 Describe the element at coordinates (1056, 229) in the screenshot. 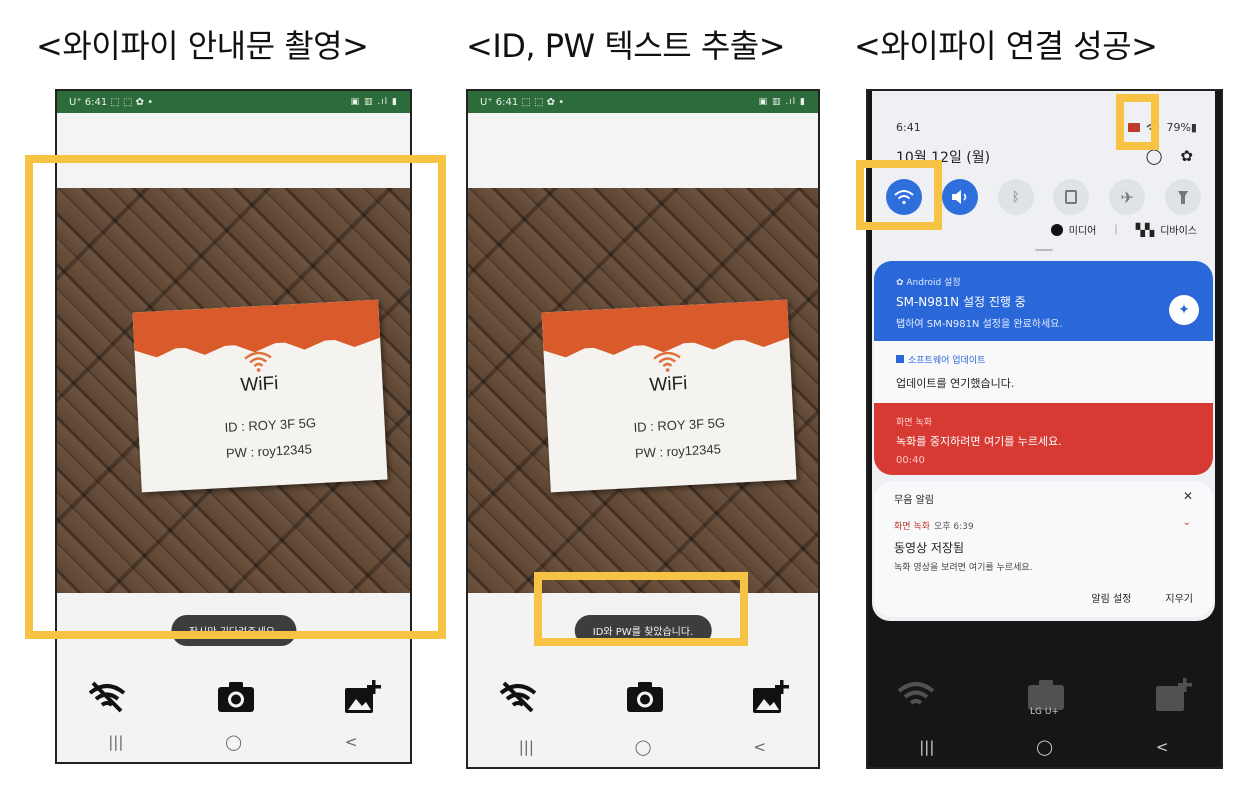

I see `play-icon` at that location.